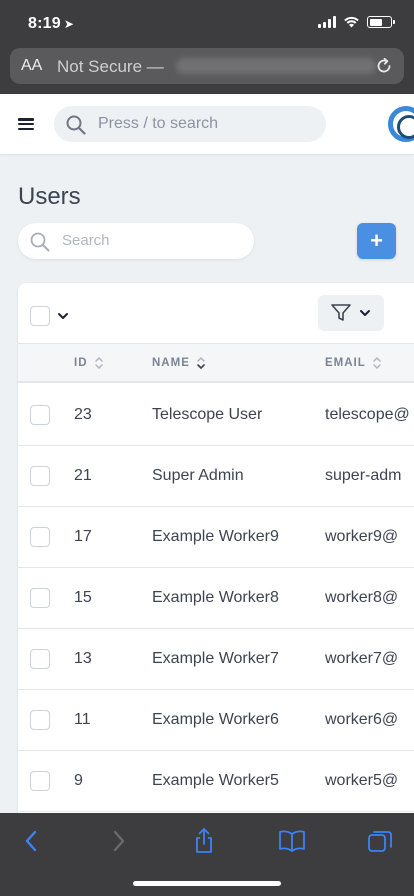 The height and width of the screenshot is (896, 414). What do you see at coordinates (40, 316) in the screenshot?
I see `select-all-checkbox` at bounding box center [40, 316].